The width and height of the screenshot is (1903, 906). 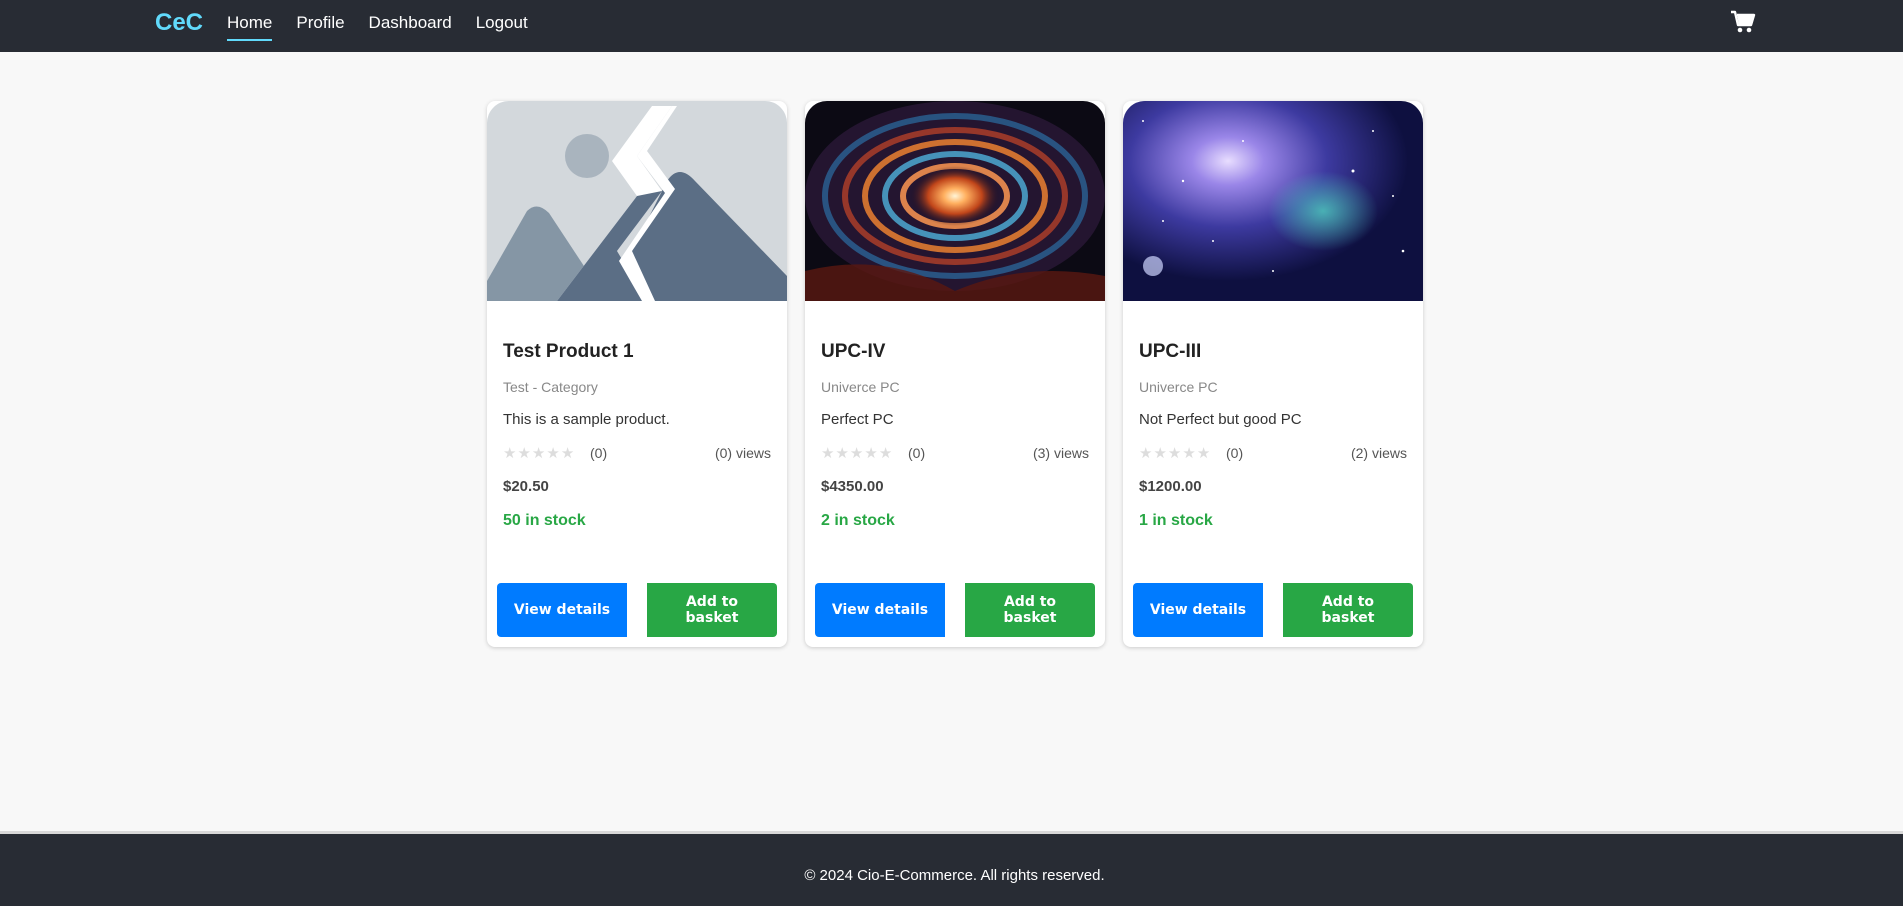 I want to click on shopping-cart-icon, so click(x=1743, y=22).